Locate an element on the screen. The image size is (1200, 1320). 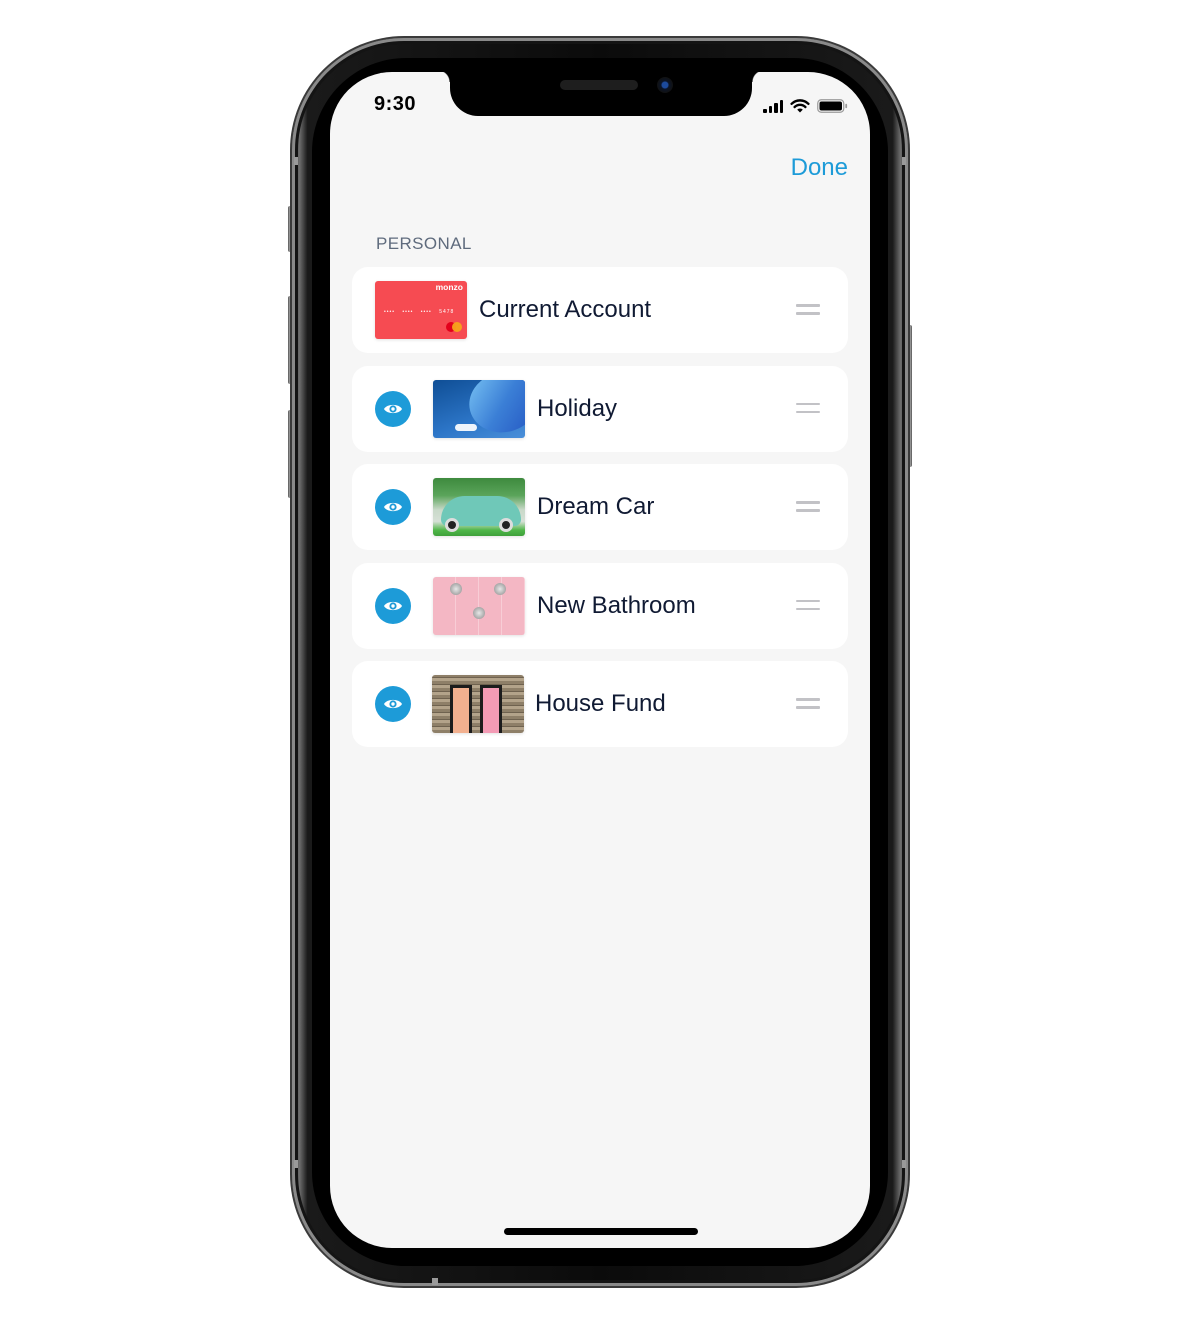
notch is located at coordinates (601, 94).